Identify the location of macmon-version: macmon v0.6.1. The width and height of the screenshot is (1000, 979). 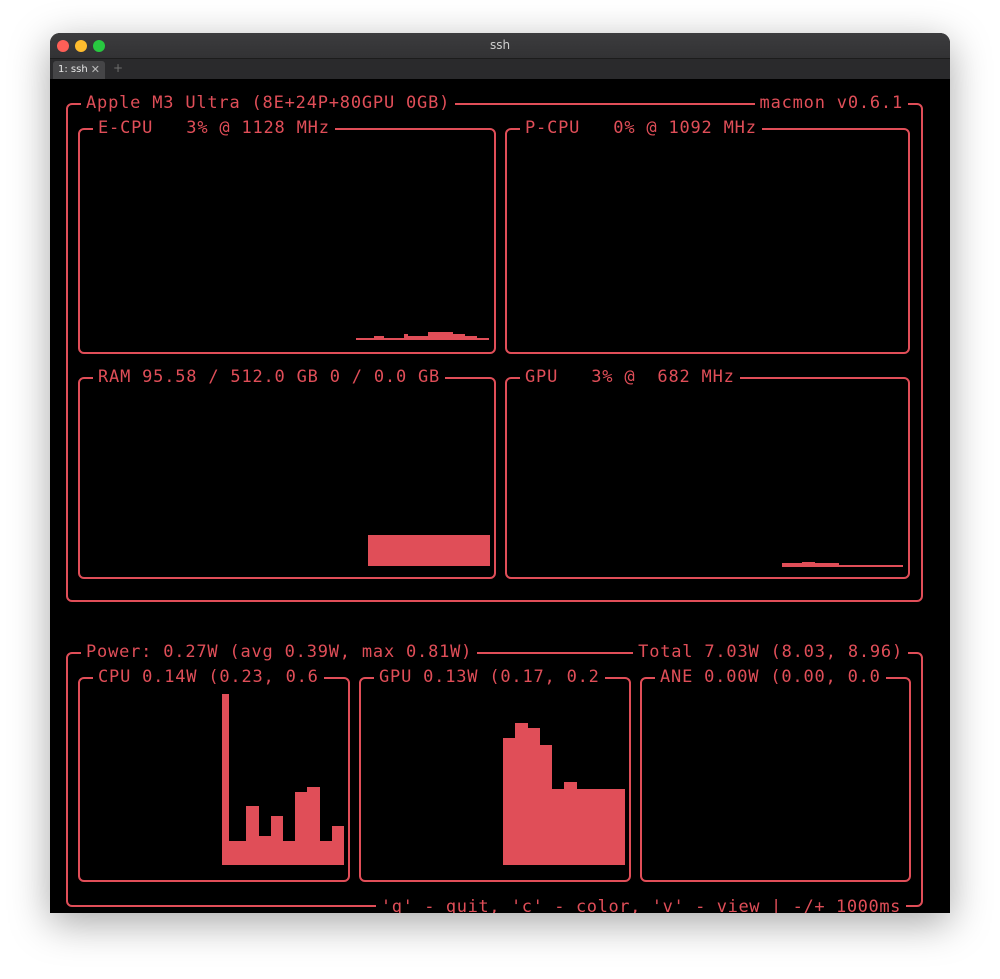
(831, 103).